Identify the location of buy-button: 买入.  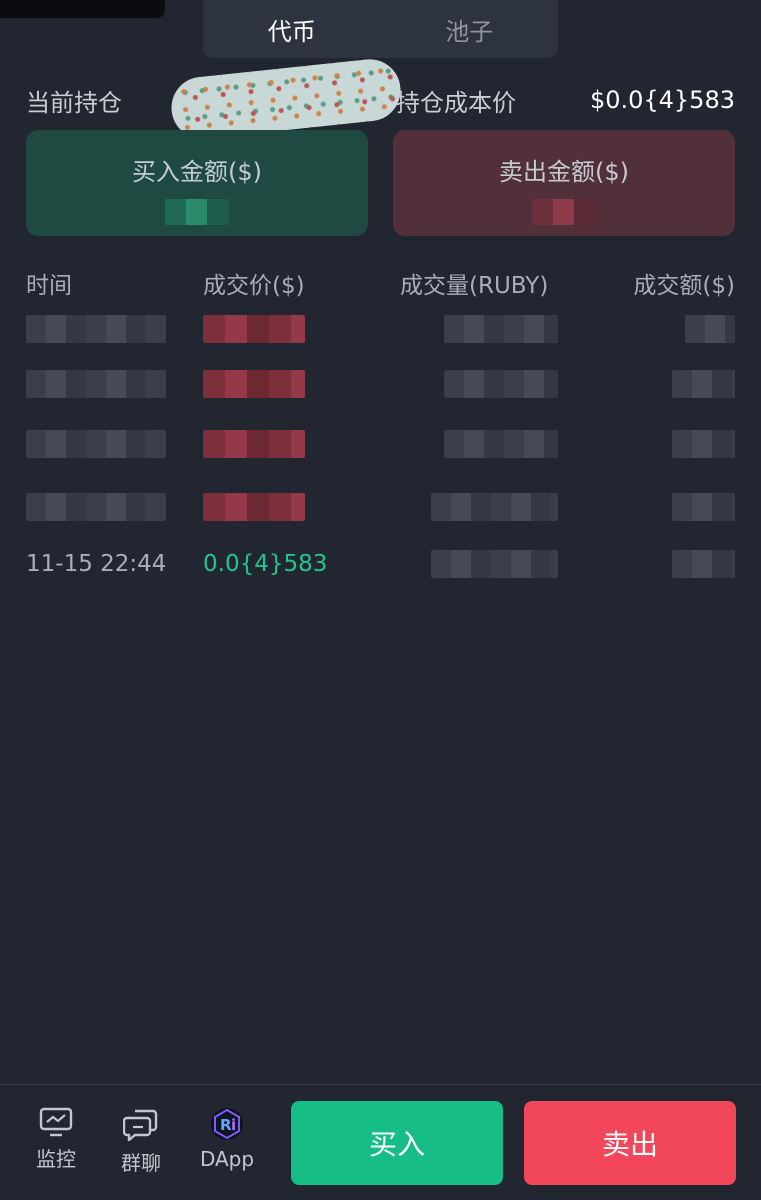
(397, 1143).